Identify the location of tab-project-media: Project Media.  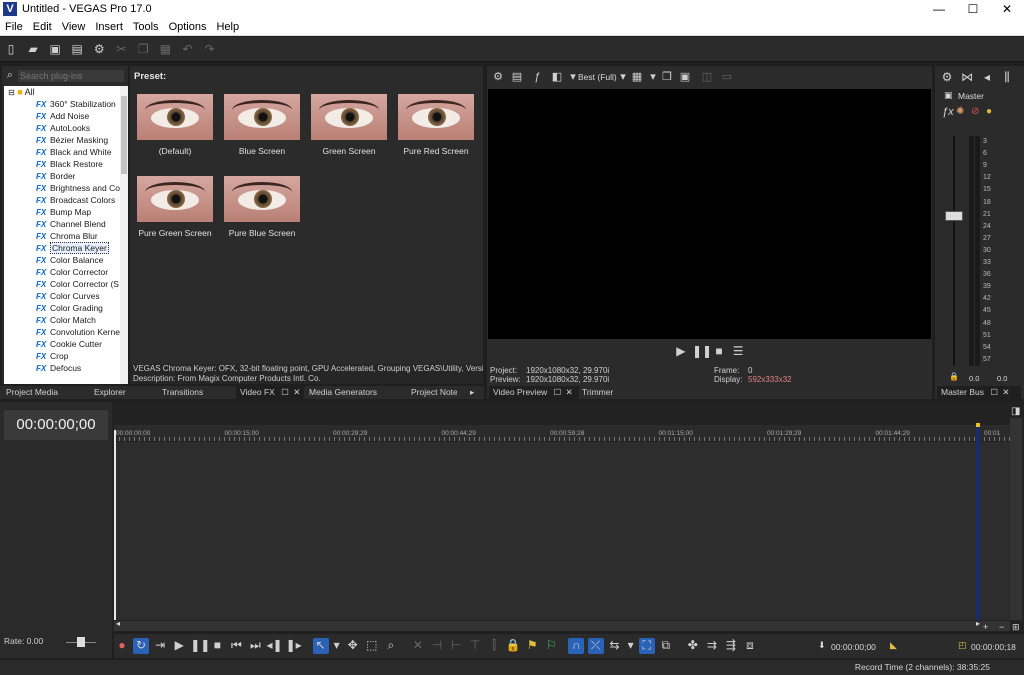
(32, 392).